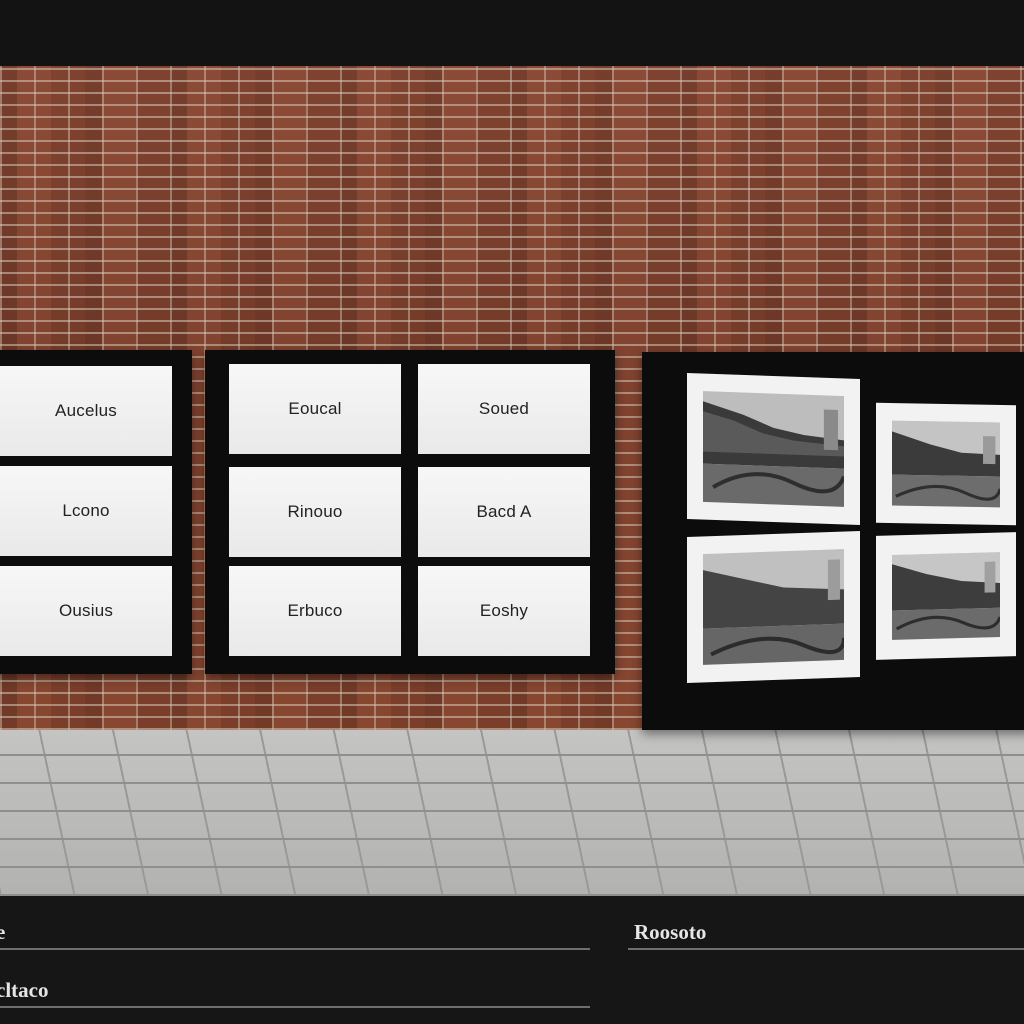 The image size is (1024, 1024). I want to click on card-label: Rinouo, so click(315, 511).